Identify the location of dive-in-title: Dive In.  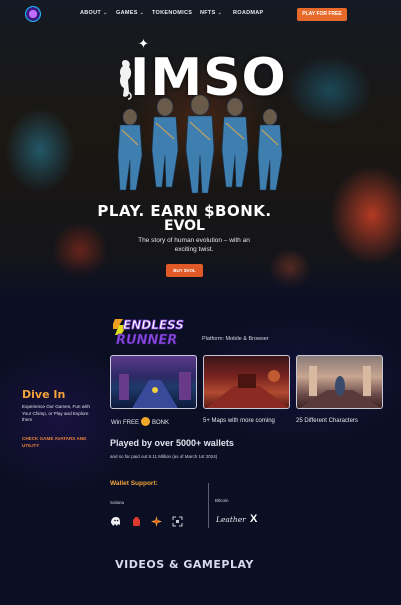
(44, 394).